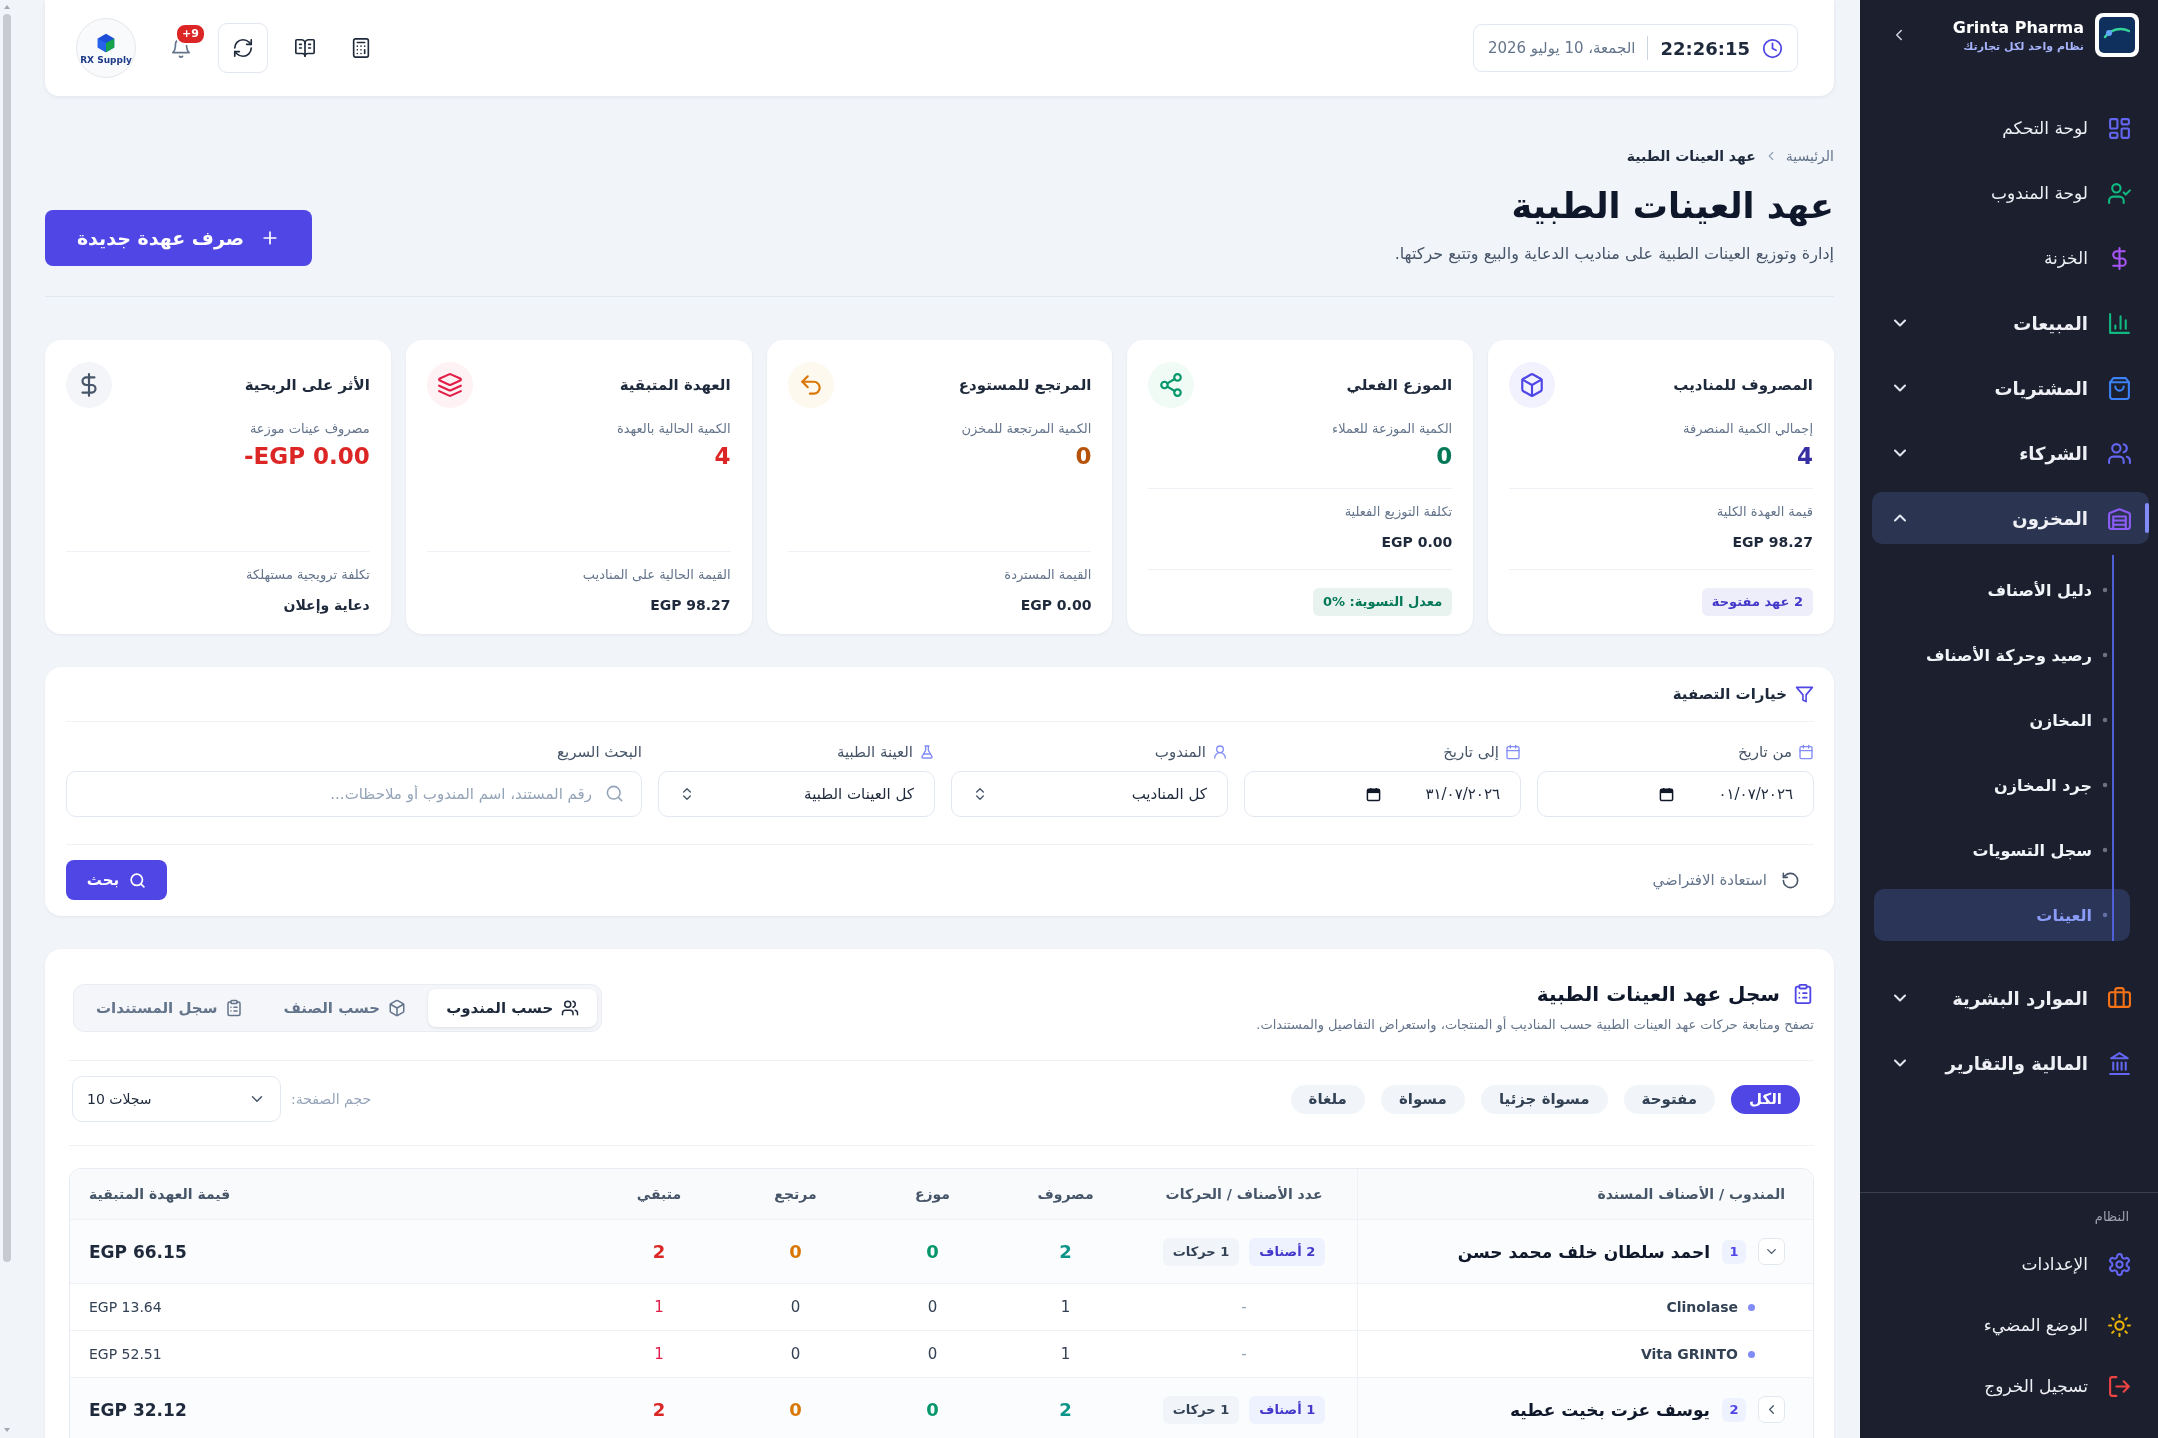 The image size is (2158, 1438). Describe the element at coordinates (2010, 453) in the screenshot. I see `nav-group: الشركاء` at that location.